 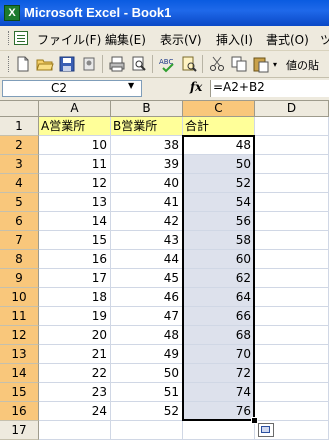 I want to click on print-icon, so click(x=117, y=64).